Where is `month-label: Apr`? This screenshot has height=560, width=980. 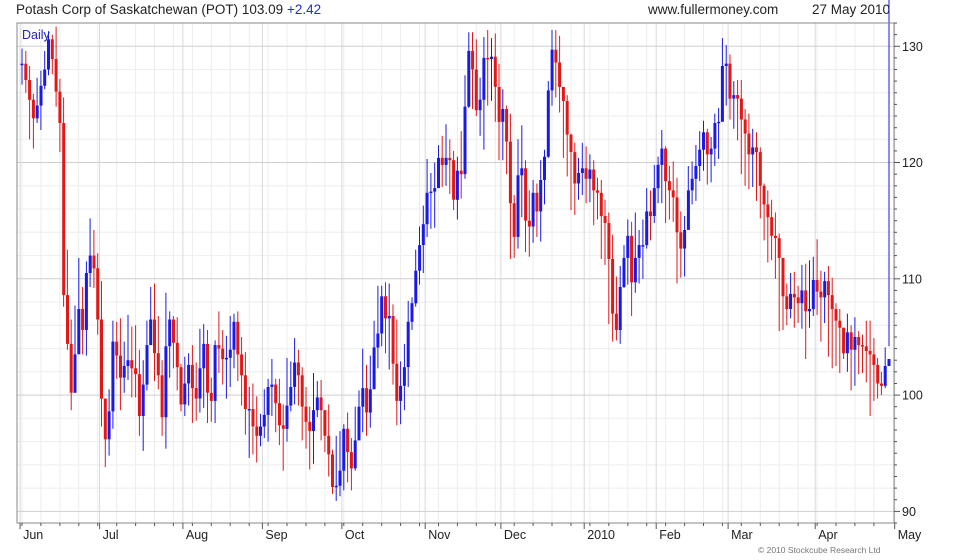 month-label: Apr is located at coordinates (827, 535).